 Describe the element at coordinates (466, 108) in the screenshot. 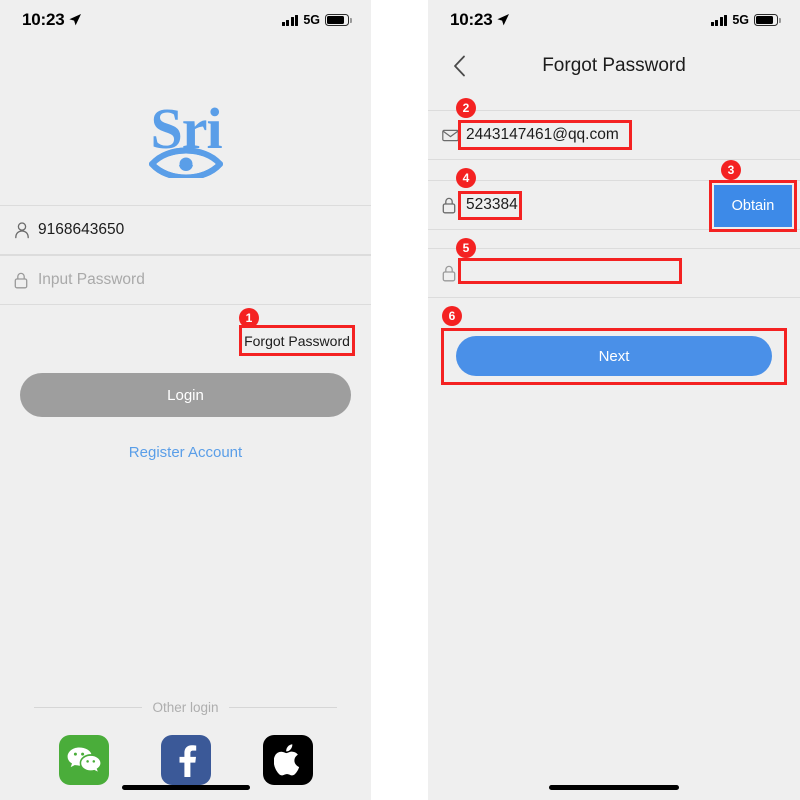

I see `annotation-badge-2: 2` at that location.